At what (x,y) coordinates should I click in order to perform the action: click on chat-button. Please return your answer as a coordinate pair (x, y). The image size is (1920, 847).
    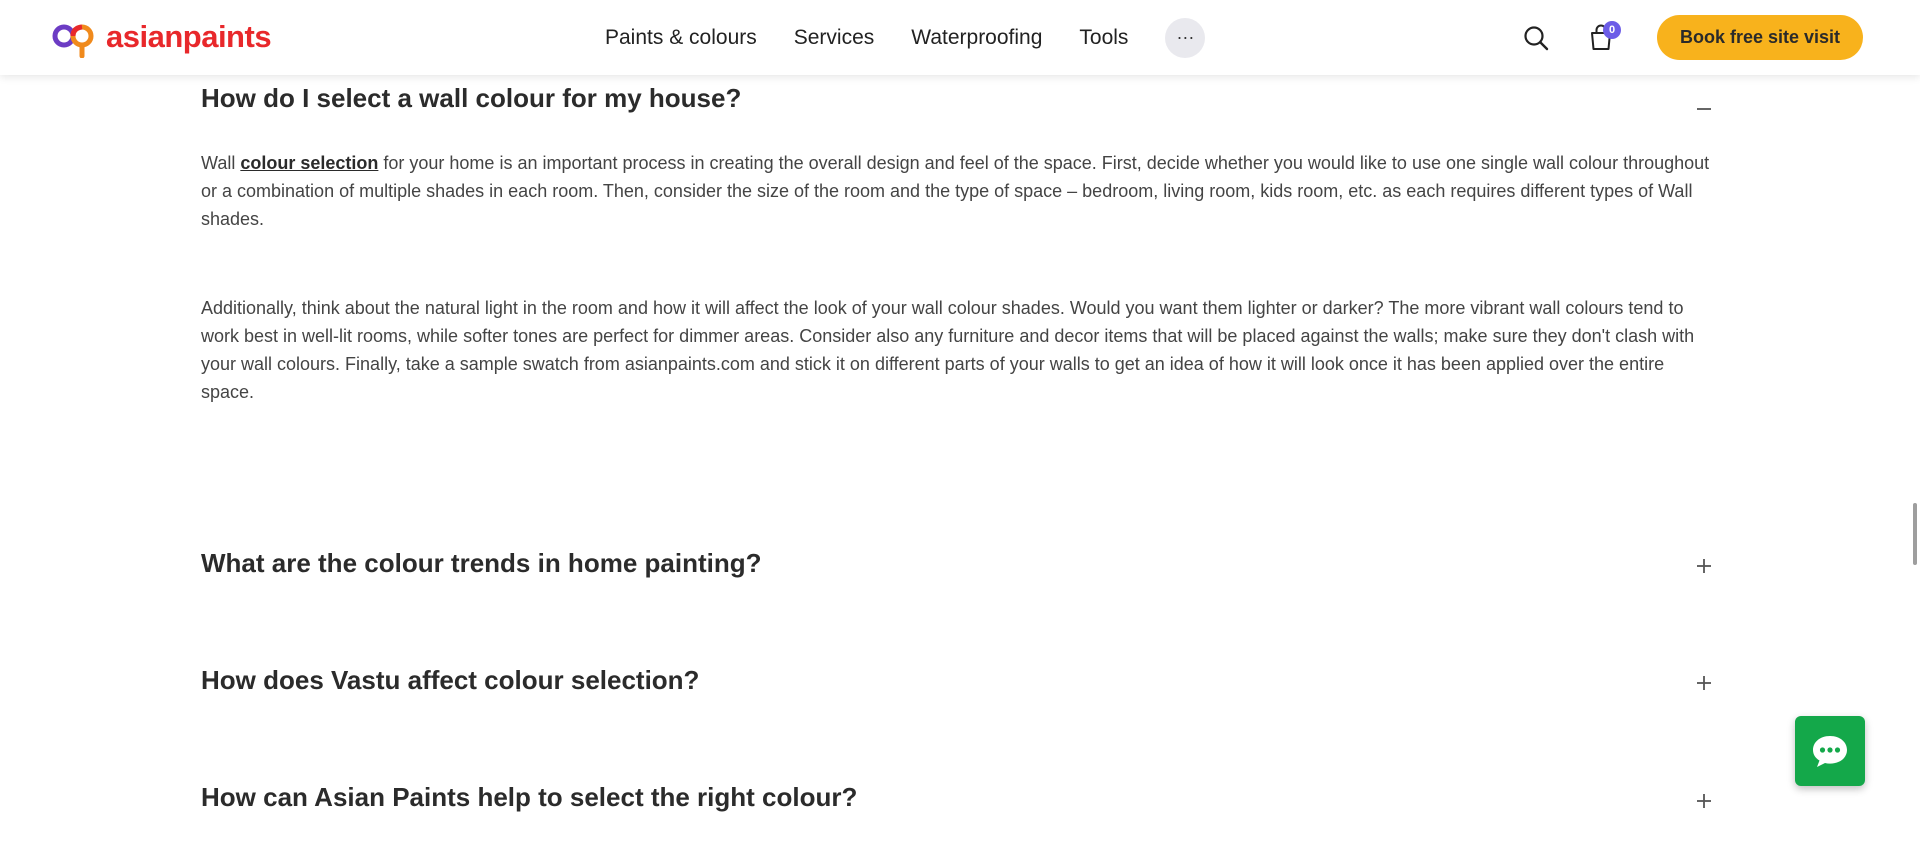
    Looking at the image, I should click on (1830, 751).